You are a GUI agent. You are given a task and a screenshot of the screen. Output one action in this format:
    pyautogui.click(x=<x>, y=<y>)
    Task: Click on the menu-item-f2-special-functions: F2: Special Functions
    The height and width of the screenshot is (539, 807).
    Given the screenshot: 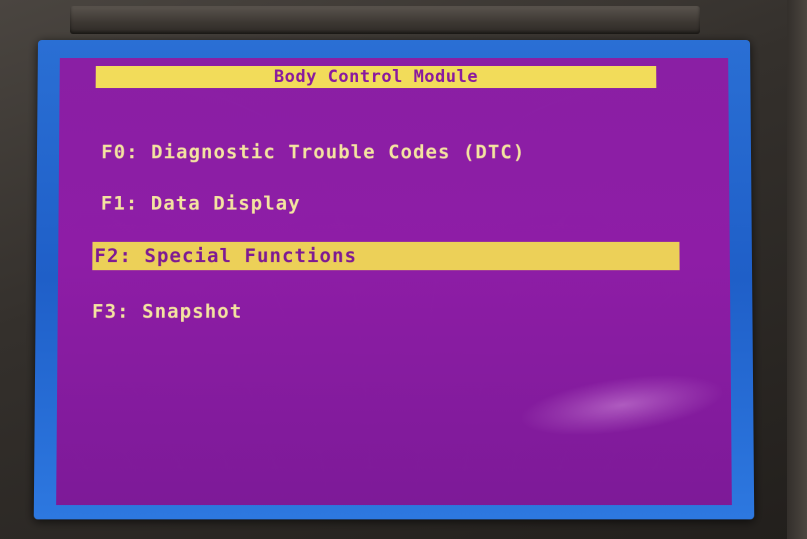 What is the action you would take?
    pyautogui.click(x=385, y=256)
    